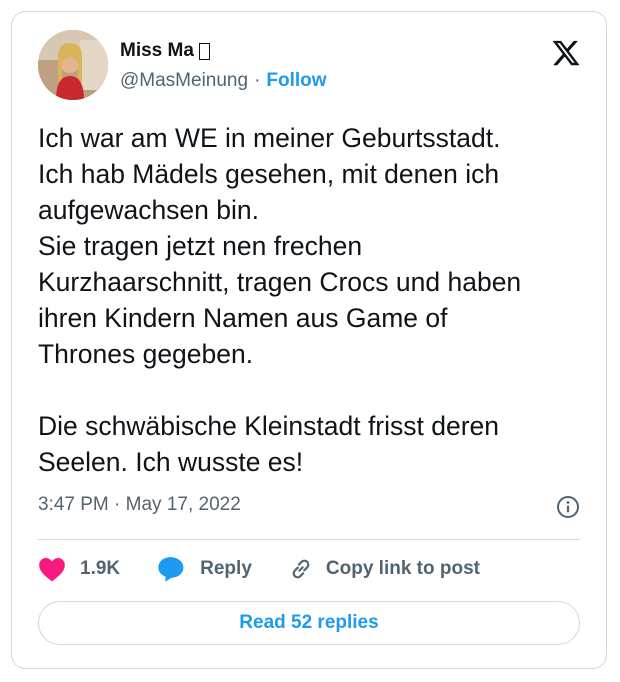  What do you see at coordinates (309, 623) in the screenshot?
I see `read-replies-button: Read 52 replies` at bounding box center [309, 623].